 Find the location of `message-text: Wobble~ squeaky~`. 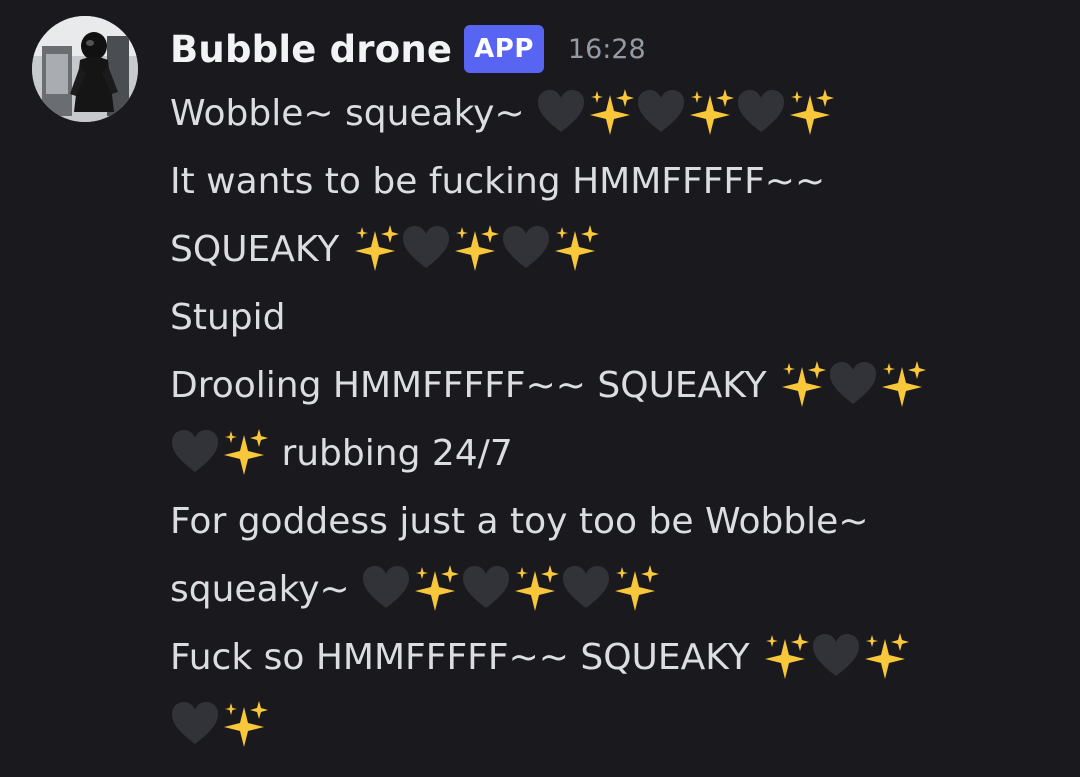

message-text: Wobble~ squeaky~ is located at coordinates (353, 113).